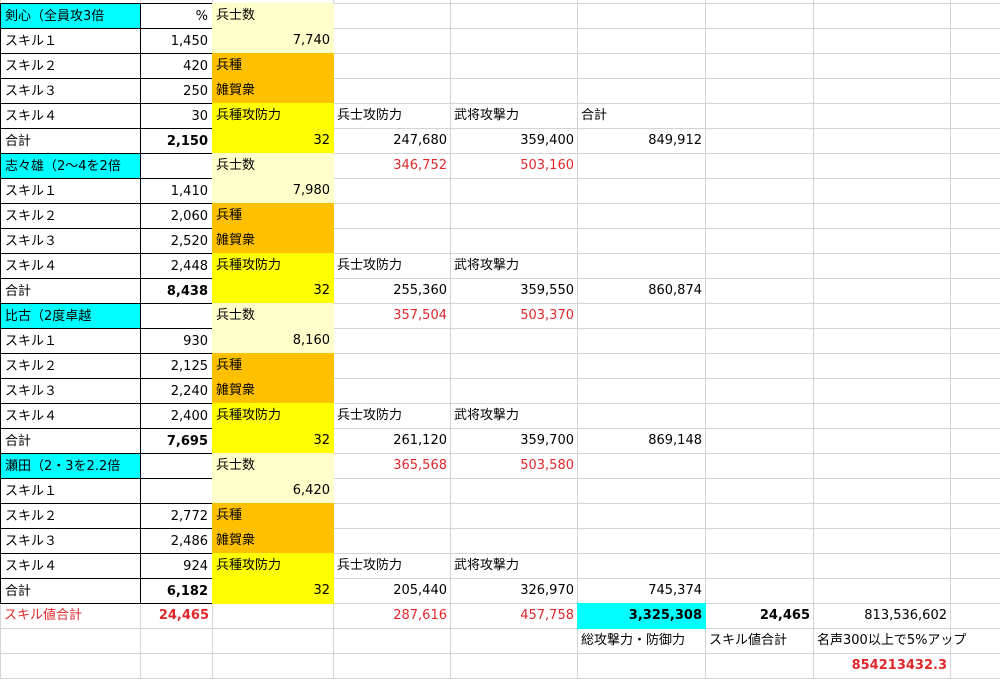 The image size is (1000, 679). I want to click on general-power-boosted-cell: 503,370, so click(514, 316).